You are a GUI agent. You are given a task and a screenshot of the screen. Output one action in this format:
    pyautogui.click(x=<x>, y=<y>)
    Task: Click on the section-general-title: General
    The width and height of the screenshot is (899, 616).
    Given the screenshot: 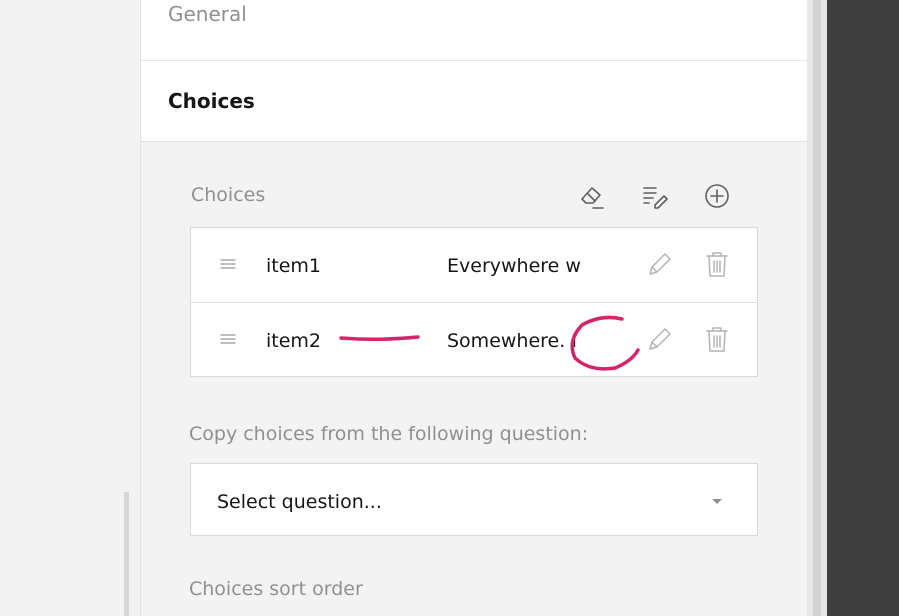 What is the action you would take?
    pyautogui.click(x=207, y=14)
    